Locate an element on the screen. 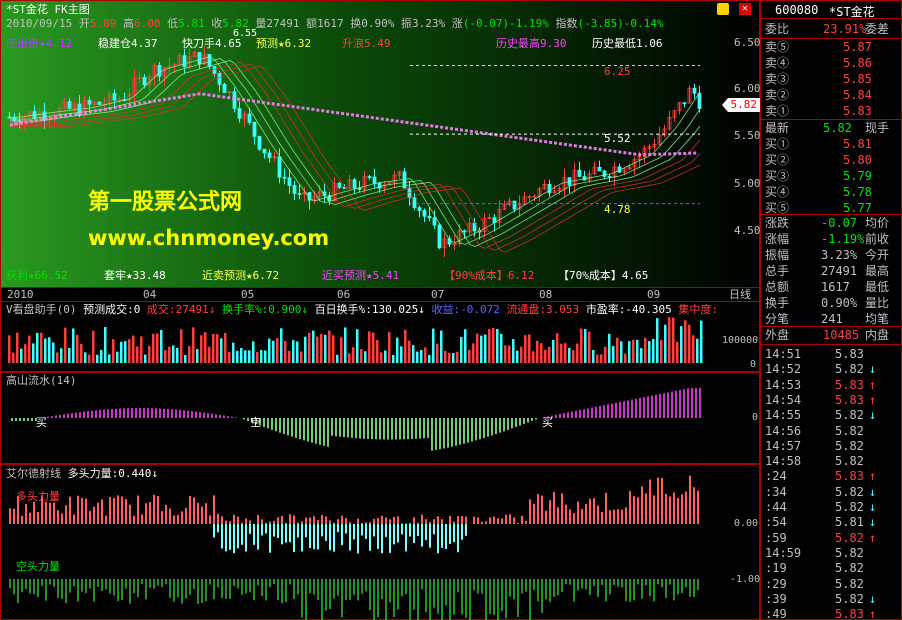  tick-row: :19 5.82 is located at coordinates (814, 568).